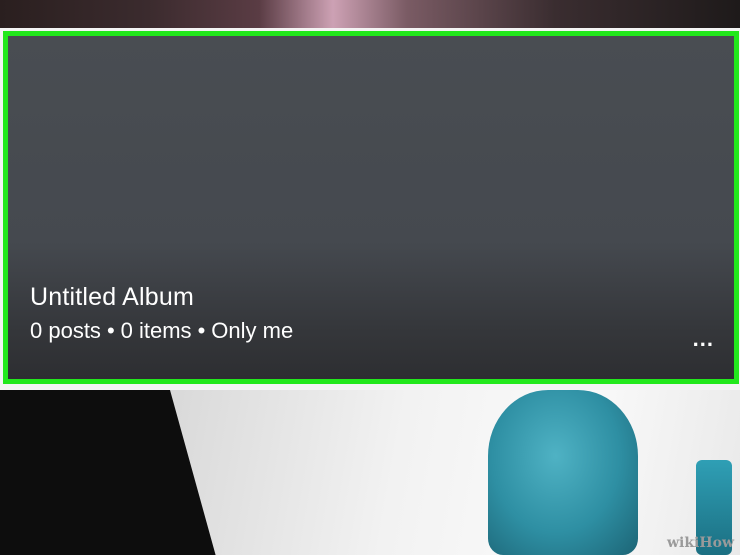 This screenshot has height=555, width=740. What do you see at coordinates (156, 330) in the screenshot?
I see `album-item-count: 0 items` at bounding box center [156, 330].